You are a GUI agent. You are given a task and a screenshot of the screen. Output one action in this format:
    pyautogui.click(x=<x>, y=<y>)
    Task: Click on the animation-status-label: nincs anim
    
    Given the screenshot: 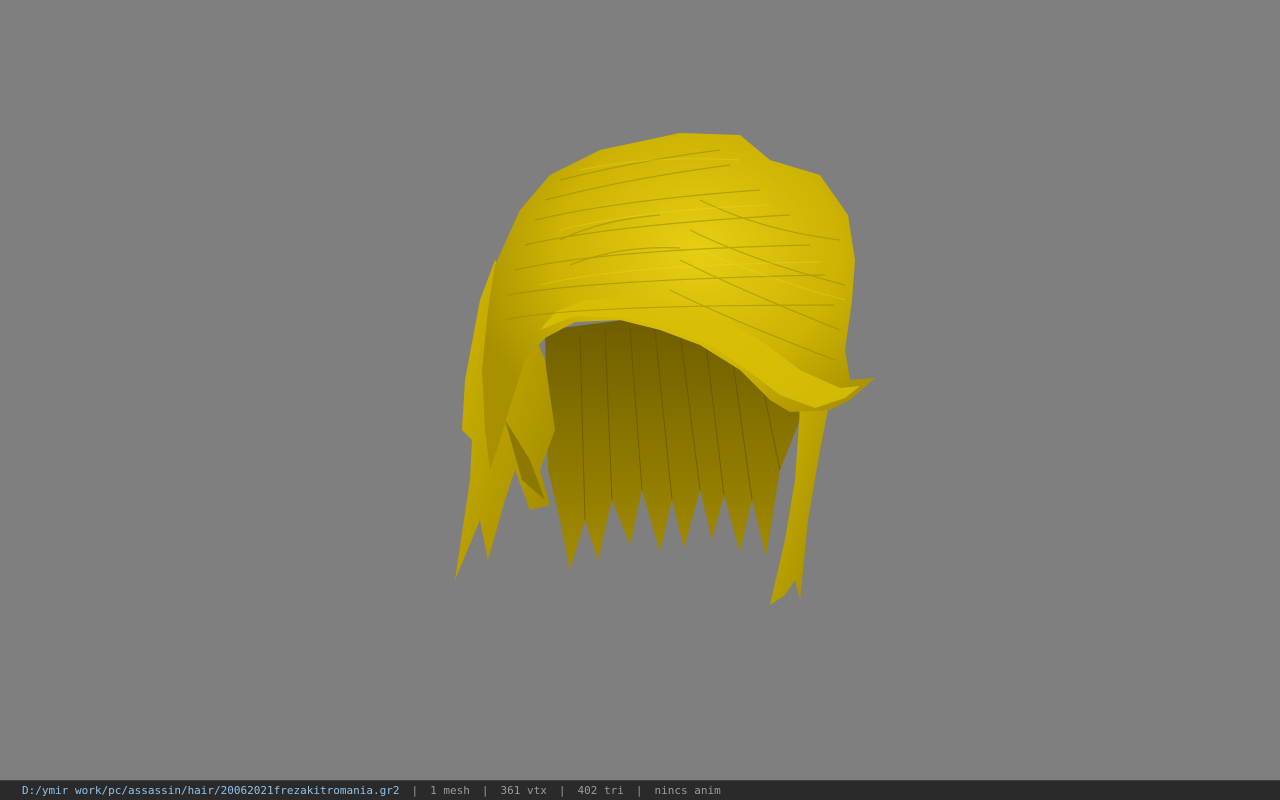 What is the action you would take?
    pyautogui.click(x=687, y=790)
    